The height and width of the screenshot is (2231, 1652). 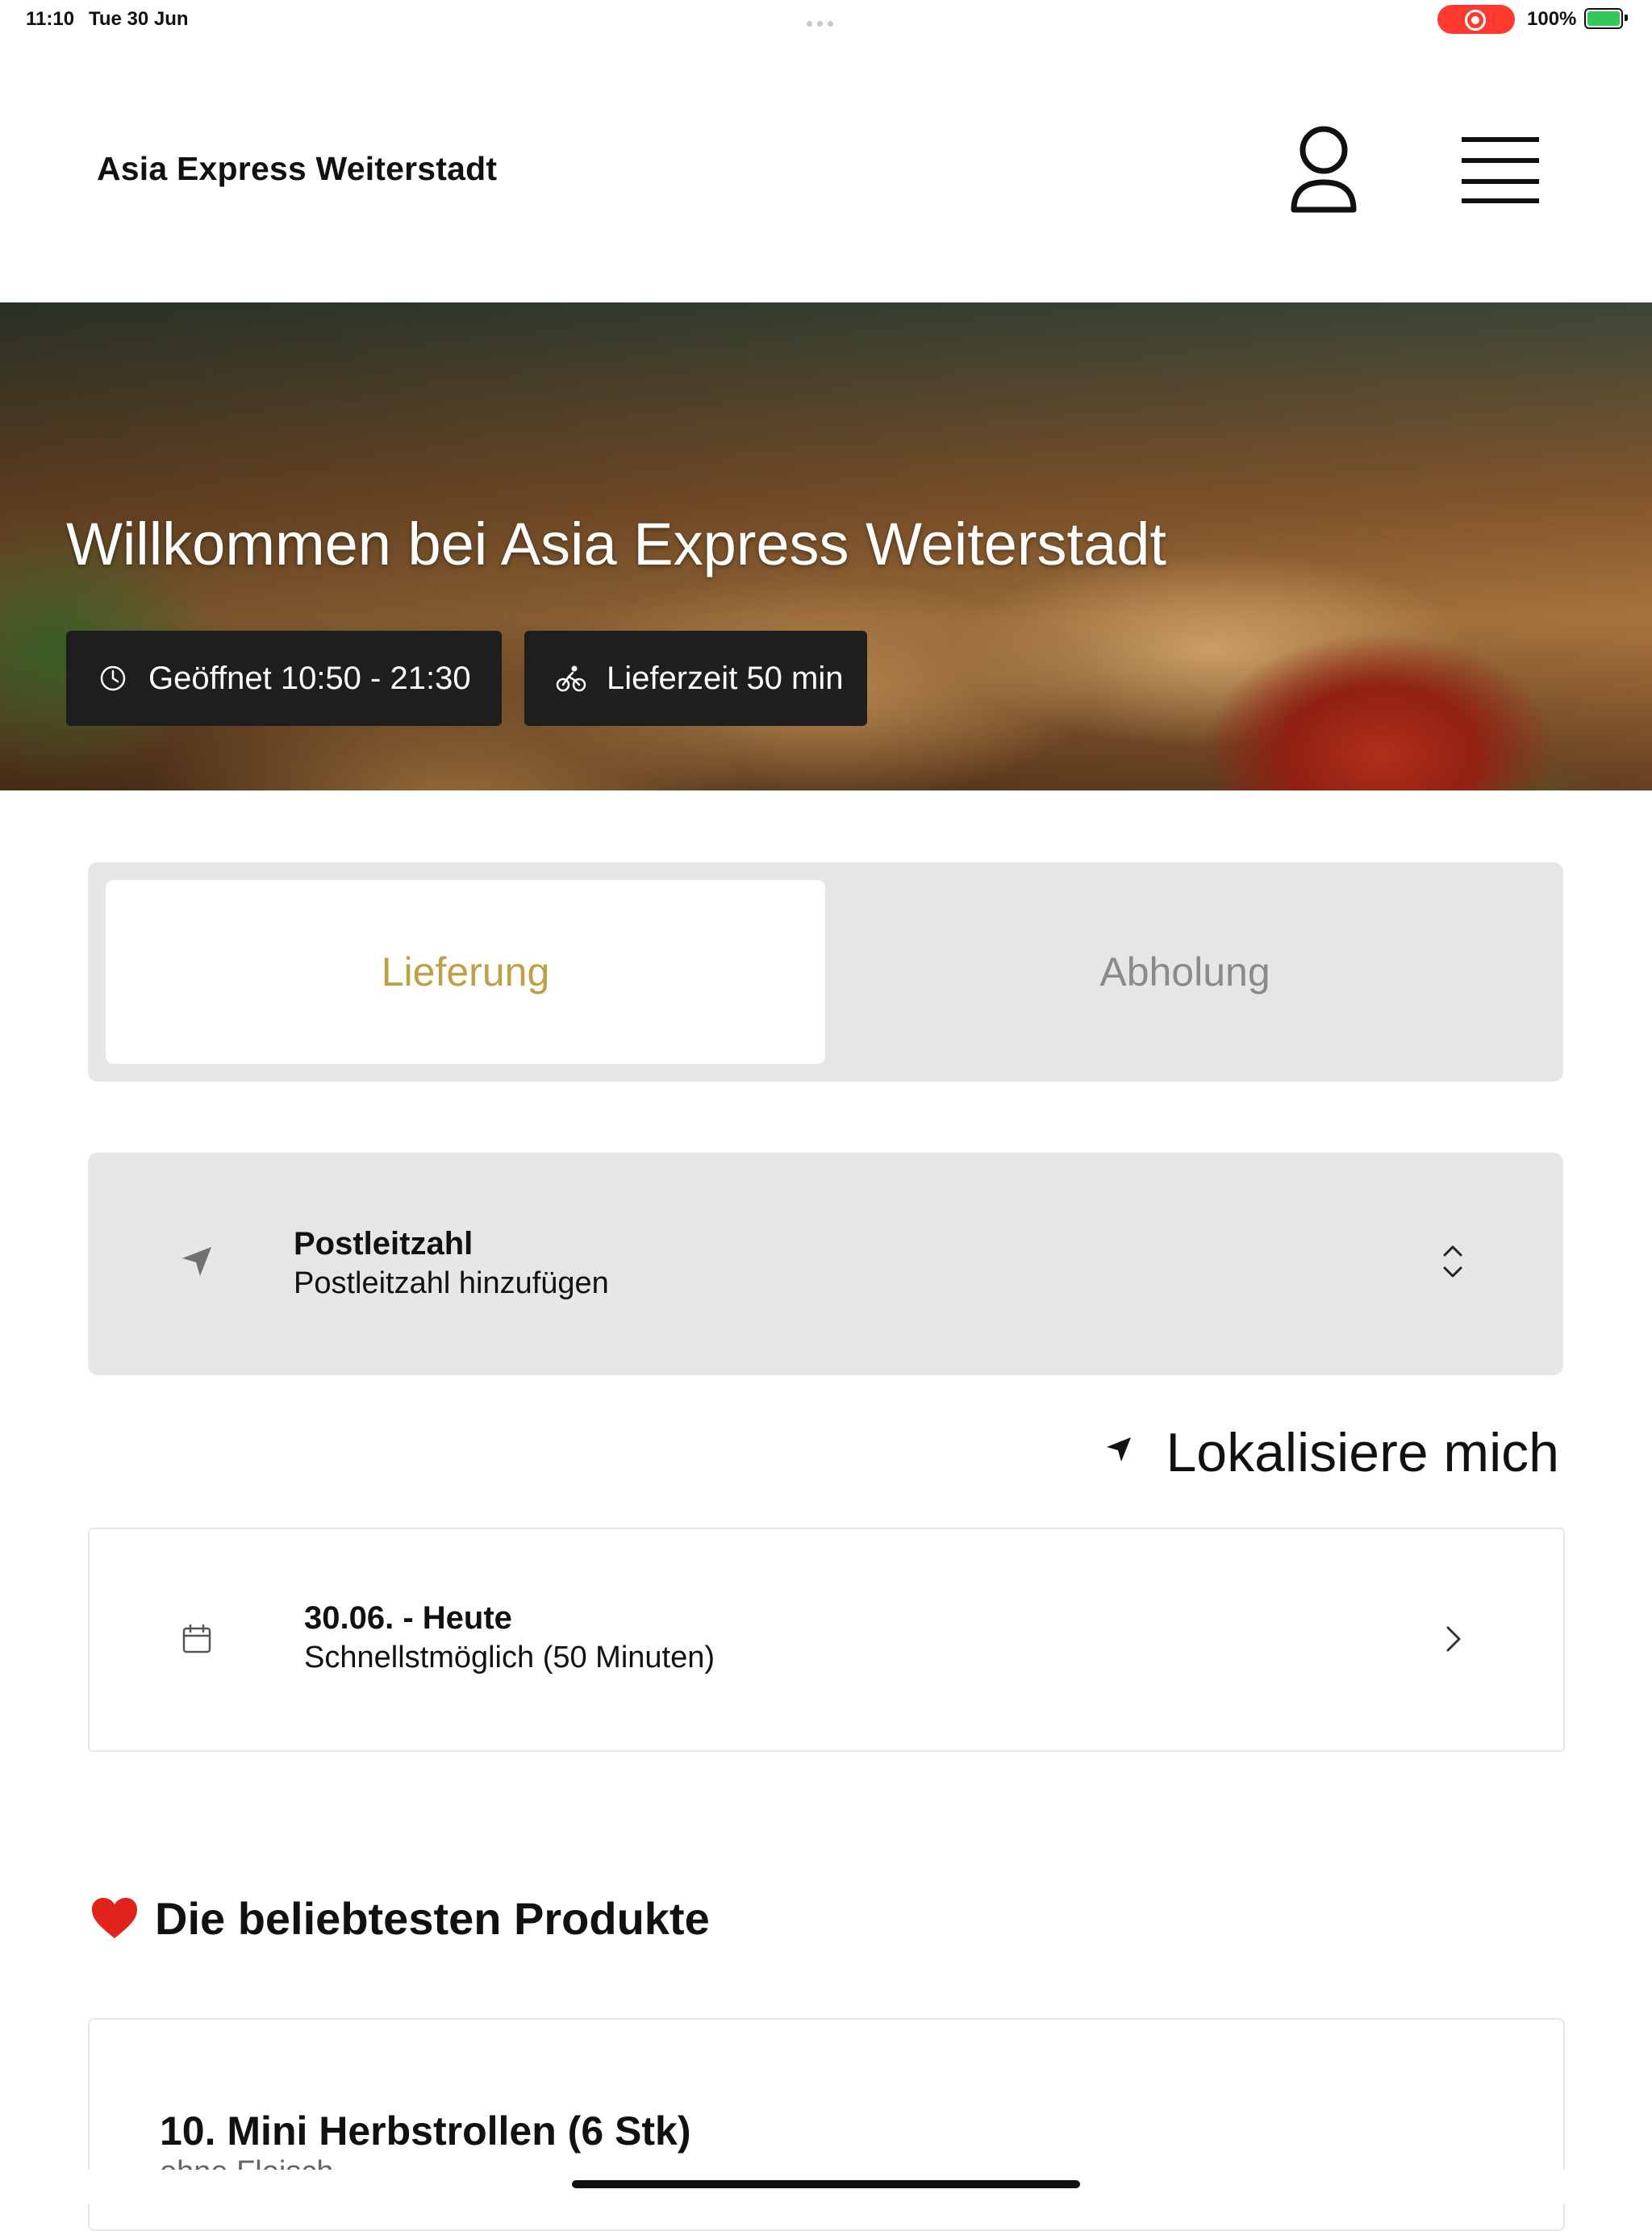 I want to click on delivery-time-label: Lieferzeit 50 min, so click(x=725, y=678).